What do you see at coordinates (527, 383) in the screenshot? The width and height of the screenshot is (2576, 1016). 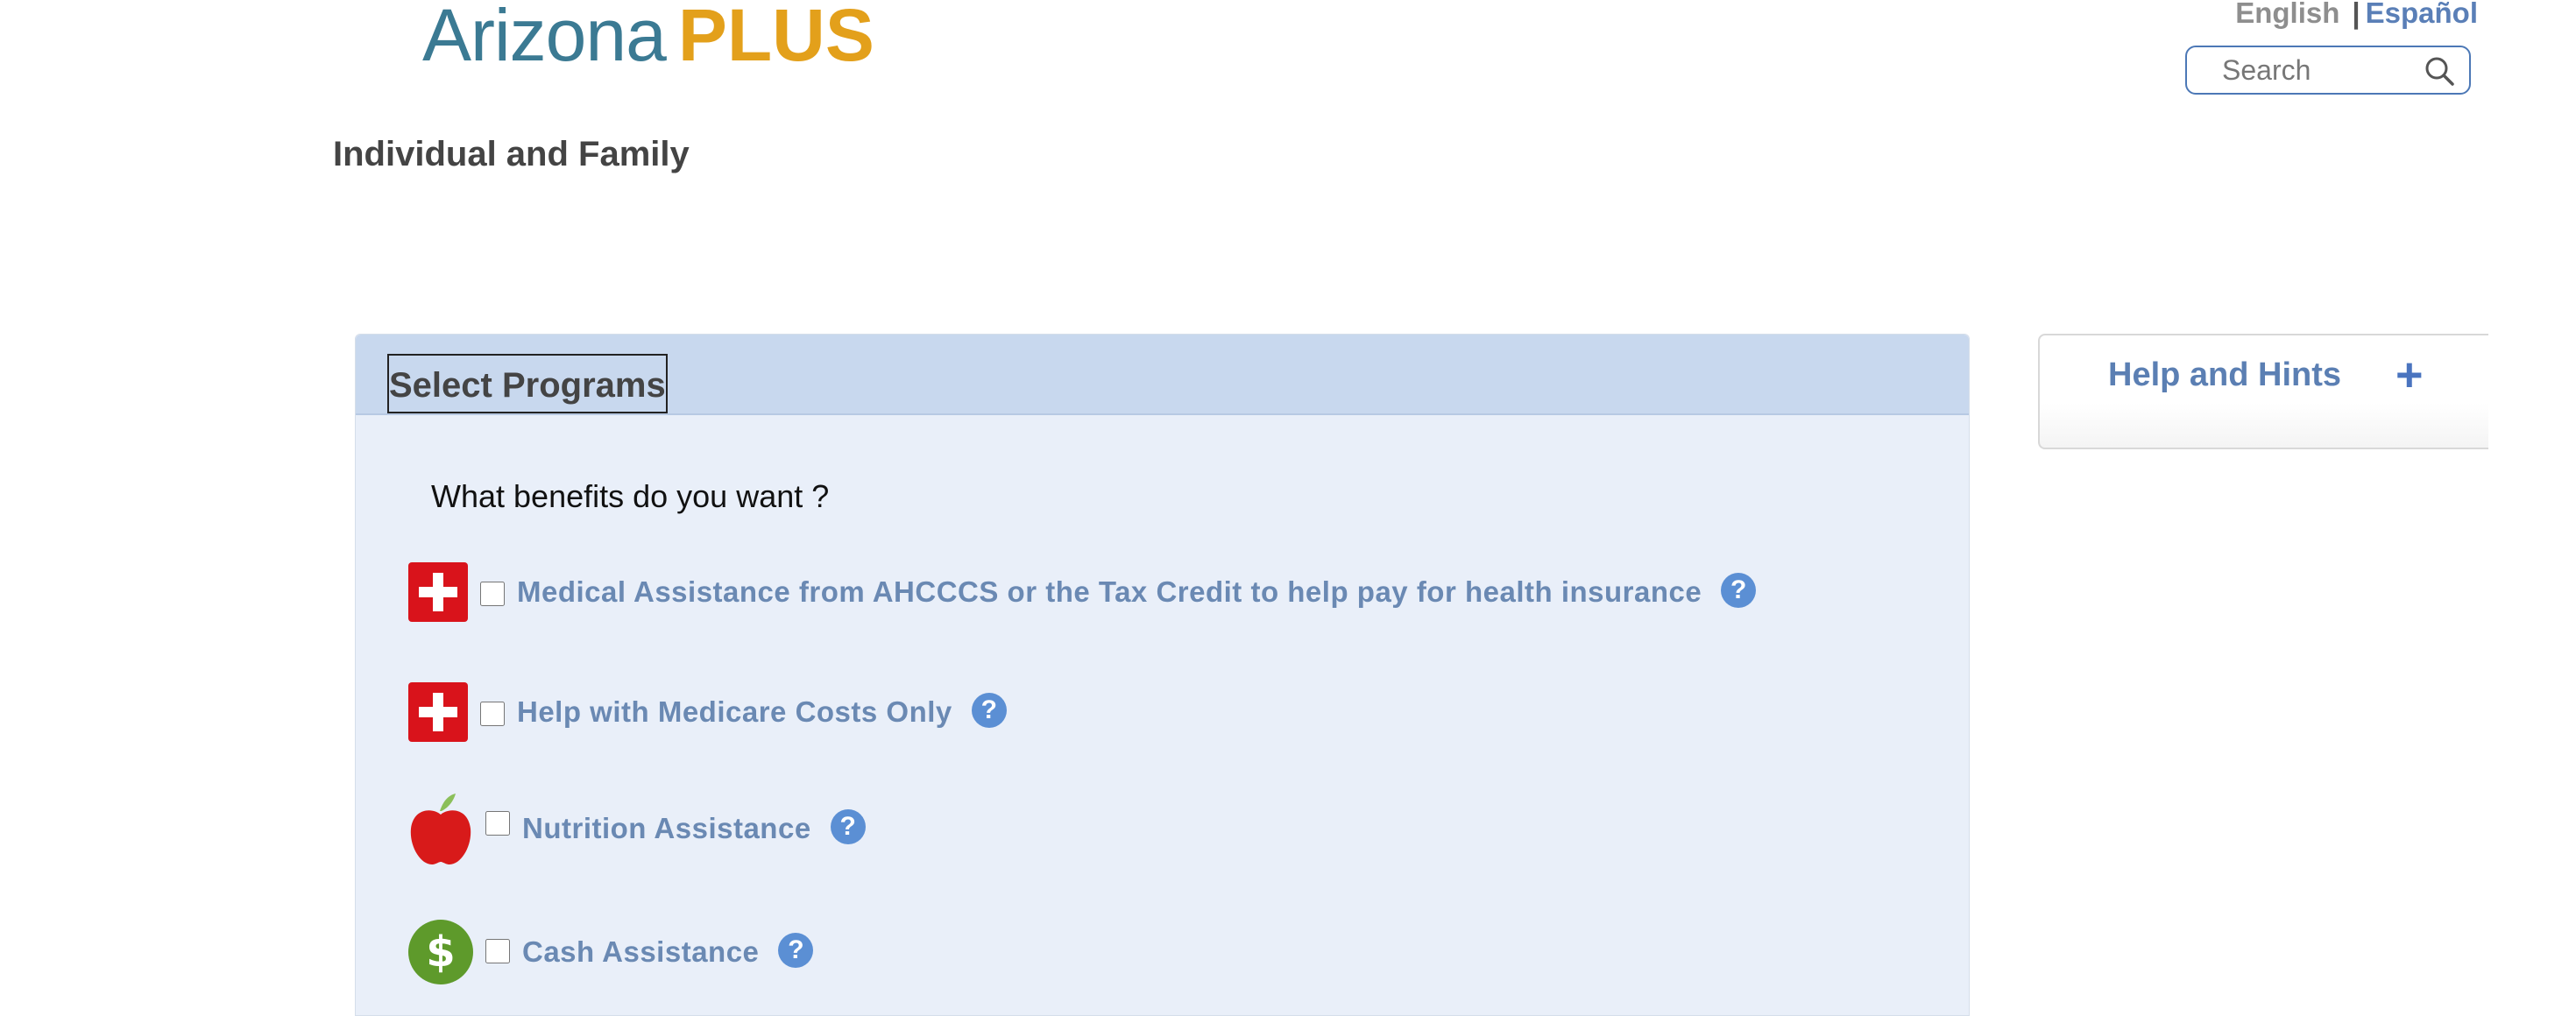 I see `panel-heading: Select Programs` at bounding box center [527, 383].